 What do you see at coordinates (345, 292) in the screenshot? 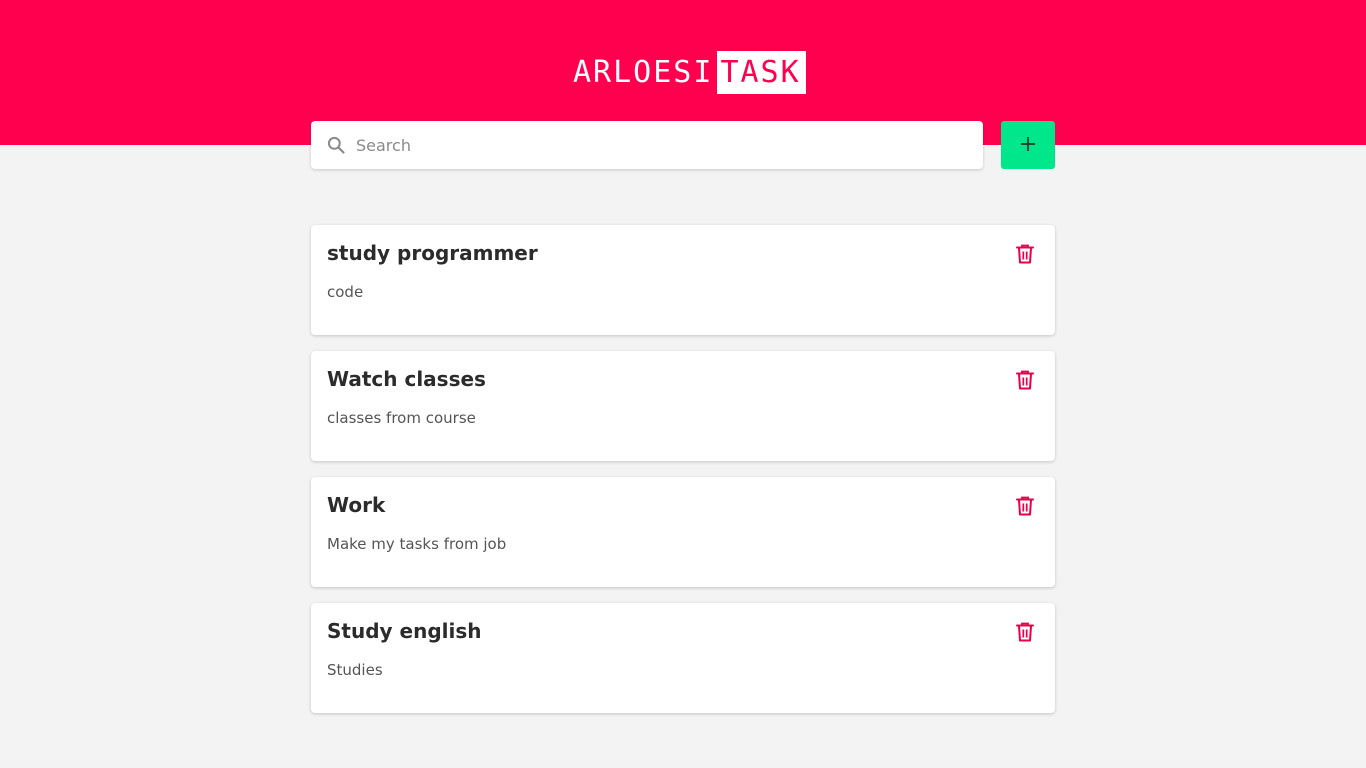
I see `task-description: code` at bounding box center [345, 292].